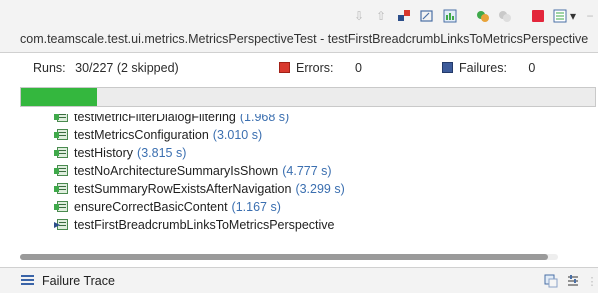 Image resolution: width=598 pixels, height=293 pixels. I want to click on test-progress-bar, so click(308, 97).